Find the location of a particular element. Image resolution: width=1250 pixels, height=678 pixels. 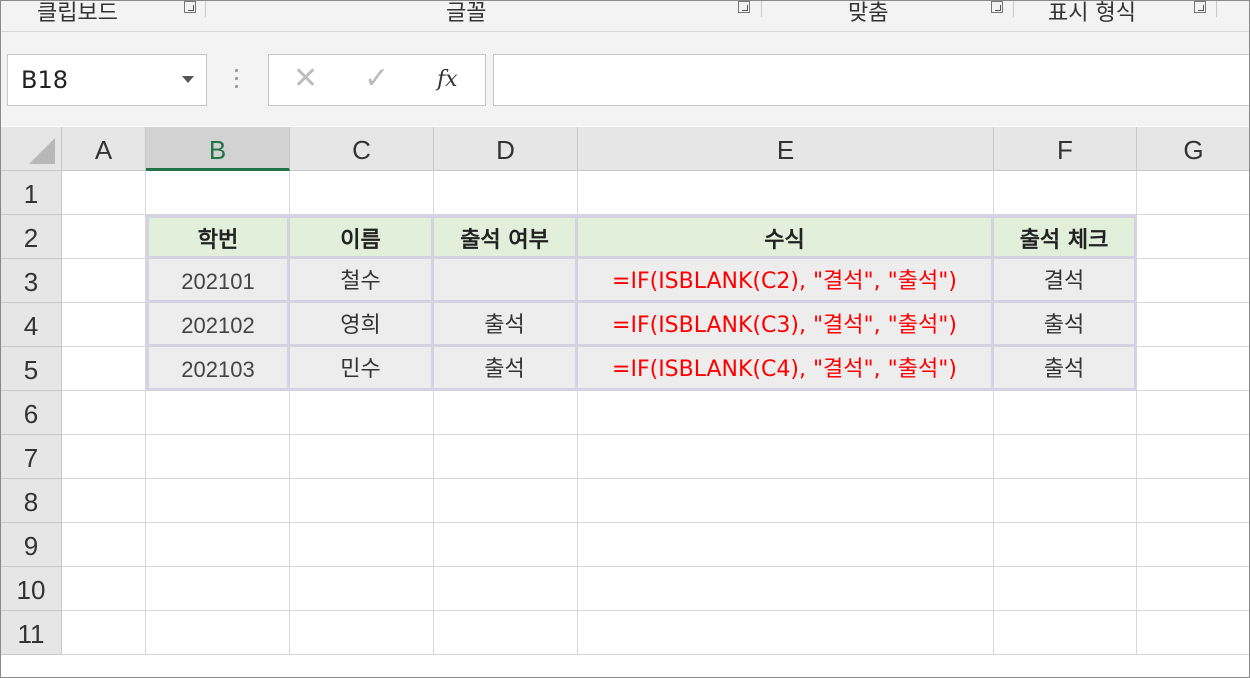

table-header-cell: 수식 is located at coordinates (786, 237).